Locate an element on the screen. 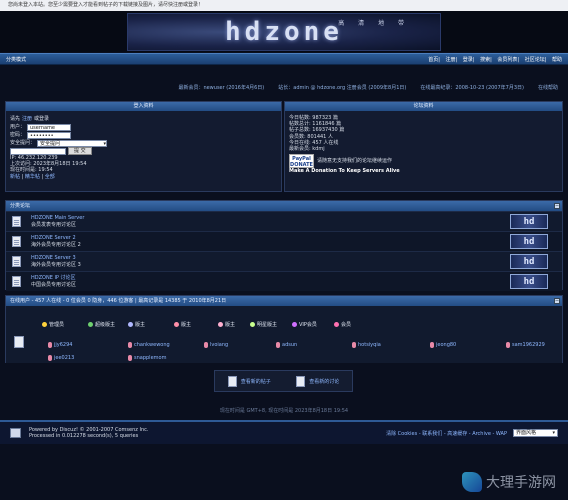 The width and height of the screenshot is (568, 500). online-user: chankwewong is located at coordinates (149, 345).